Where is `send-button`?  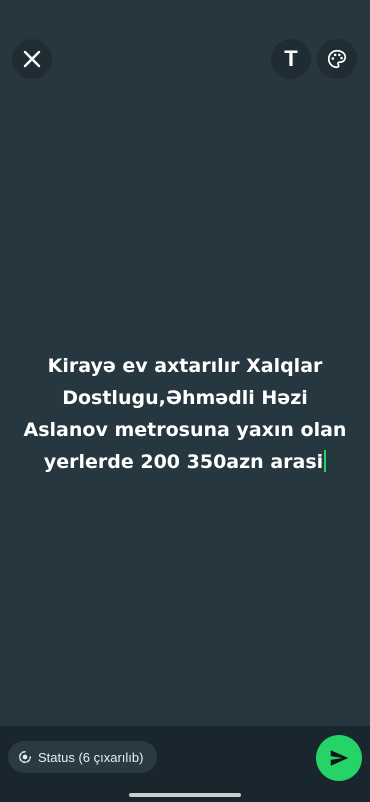 send-button is located at coordinates (339, 758).